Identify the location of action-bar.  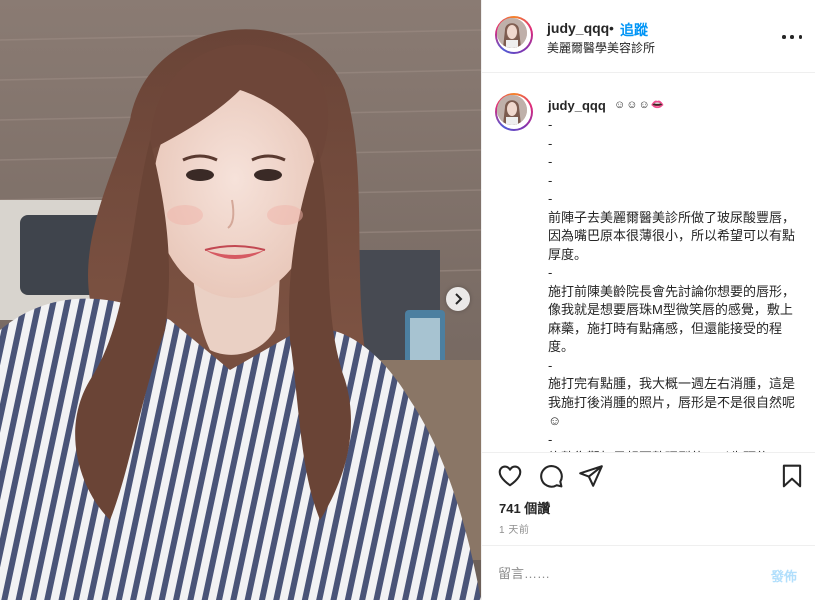
(648, 475).